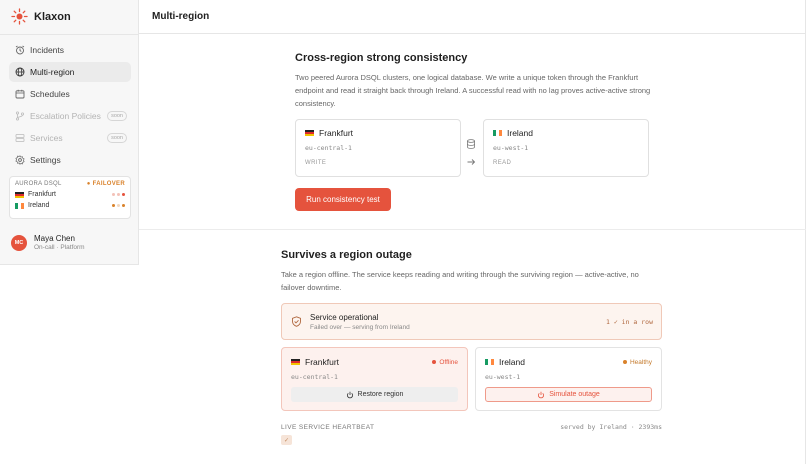 This screenshot has width=806, height=464. I want to click on status-badge: Healthy, so click(637, 362).